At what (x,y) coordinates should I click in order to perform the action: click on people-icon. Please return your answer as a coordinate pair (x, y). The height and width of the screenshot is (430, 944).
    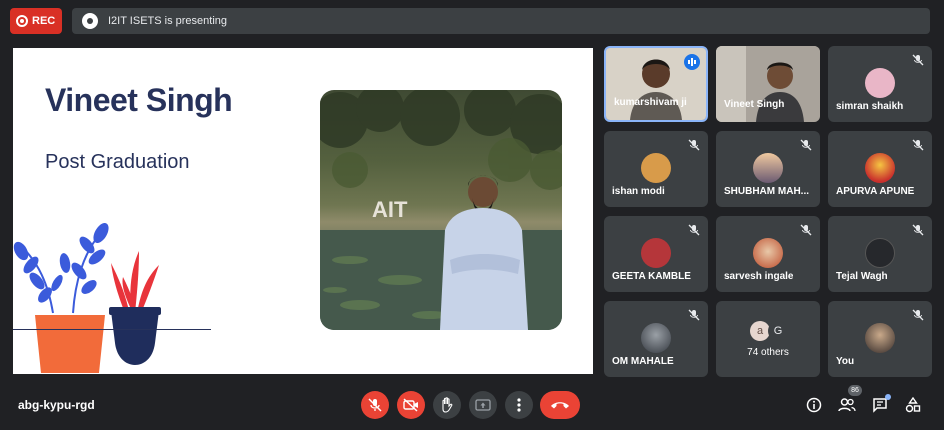
    Looking at the image, I should click on (847, 405).